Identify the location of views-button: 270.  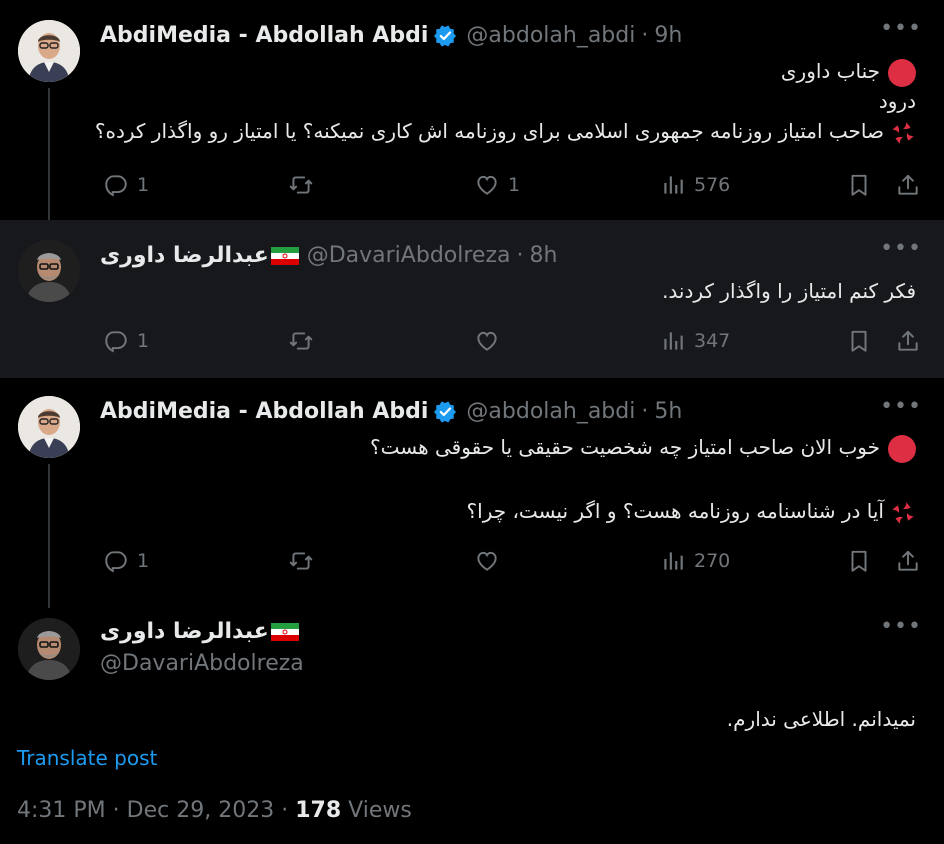
(695, 561).